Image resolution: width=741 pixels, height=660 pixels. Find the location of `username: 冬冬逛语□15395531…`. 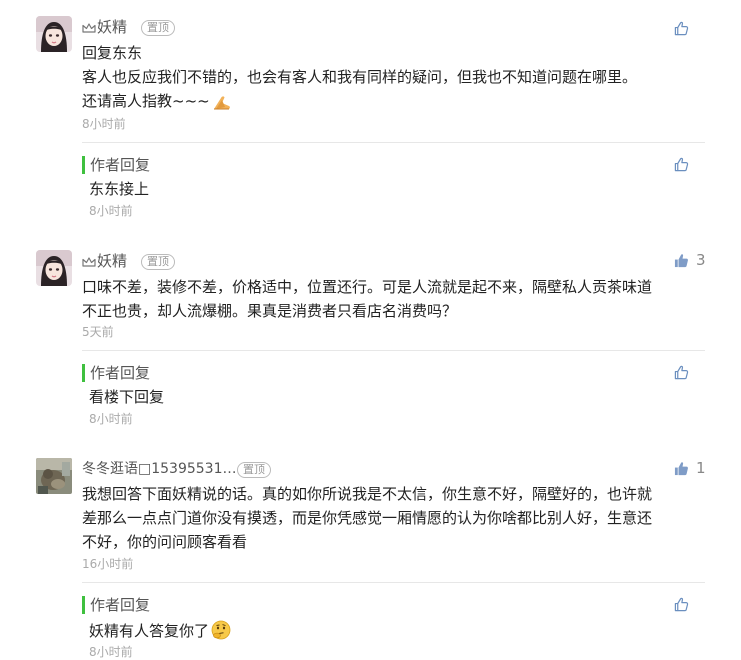

username: 冬冬逛语□15395531… is located at coordinates (159, 469).